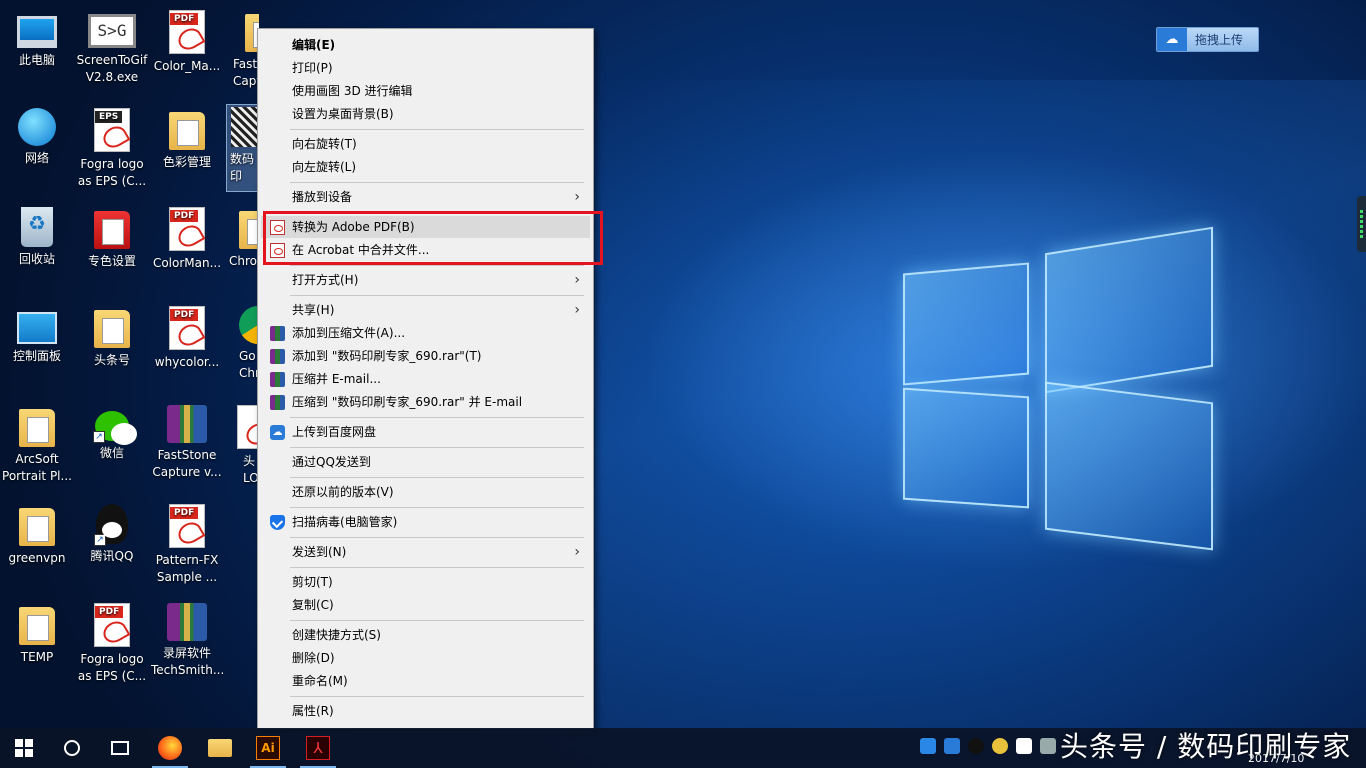 Image resolution: width=1366 pixels, height=768 pixels. I want to click on menu-item-print: 打印(P), so click(425, 68).